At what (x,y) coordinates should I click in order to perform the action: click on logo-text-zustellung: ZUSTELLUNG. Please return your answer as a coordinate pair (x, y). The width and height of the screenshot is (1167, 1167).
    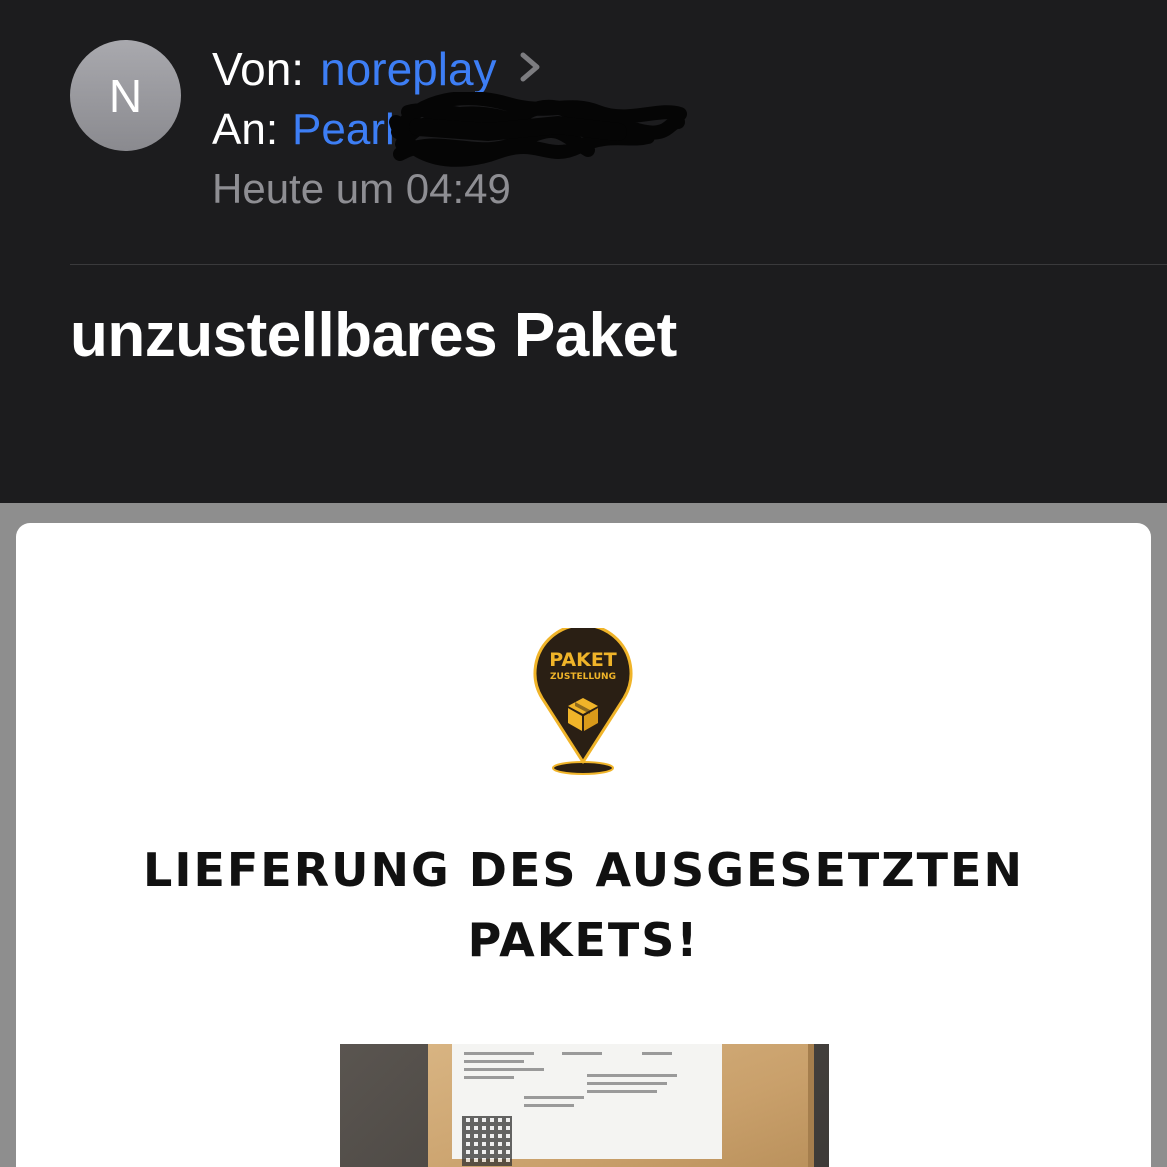
    Looking at the image, I should click on (583, 677).